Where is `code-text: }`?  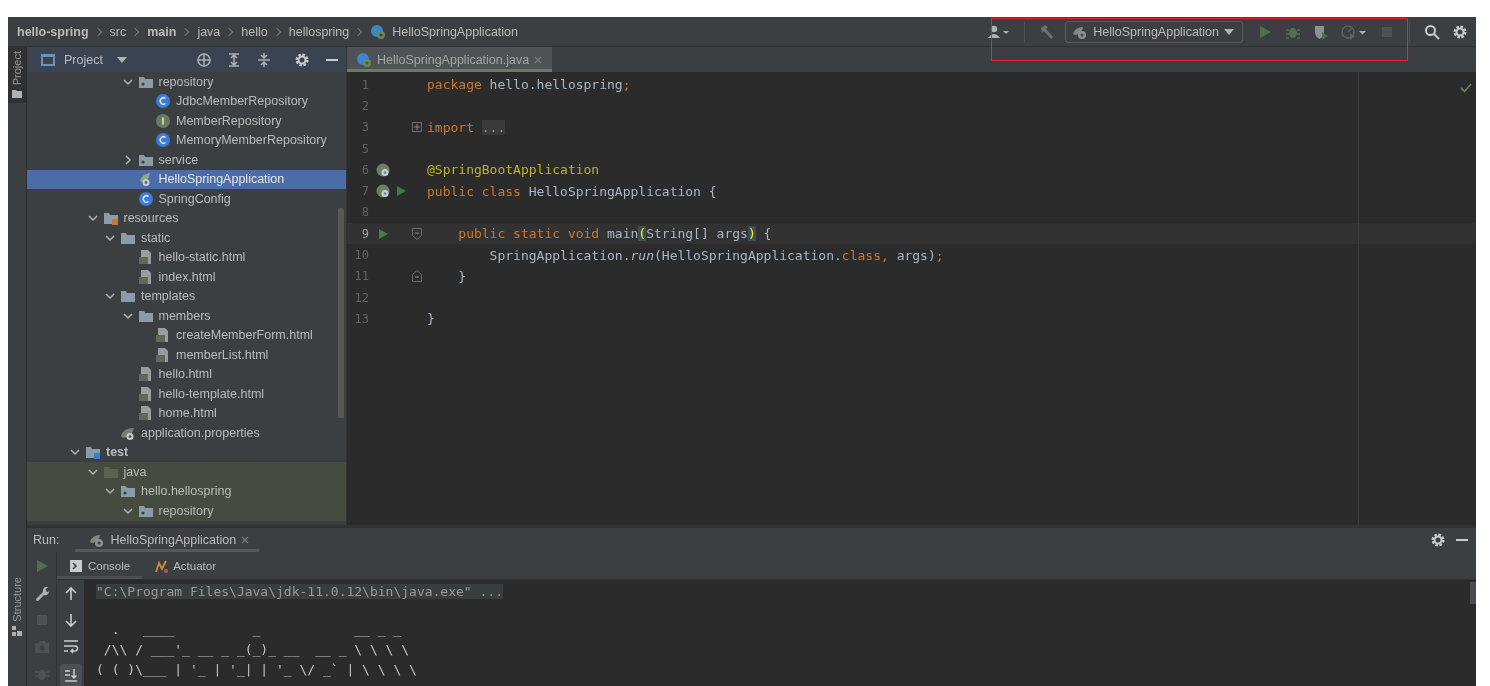
code-text: } is located at coordinates (431, 319).